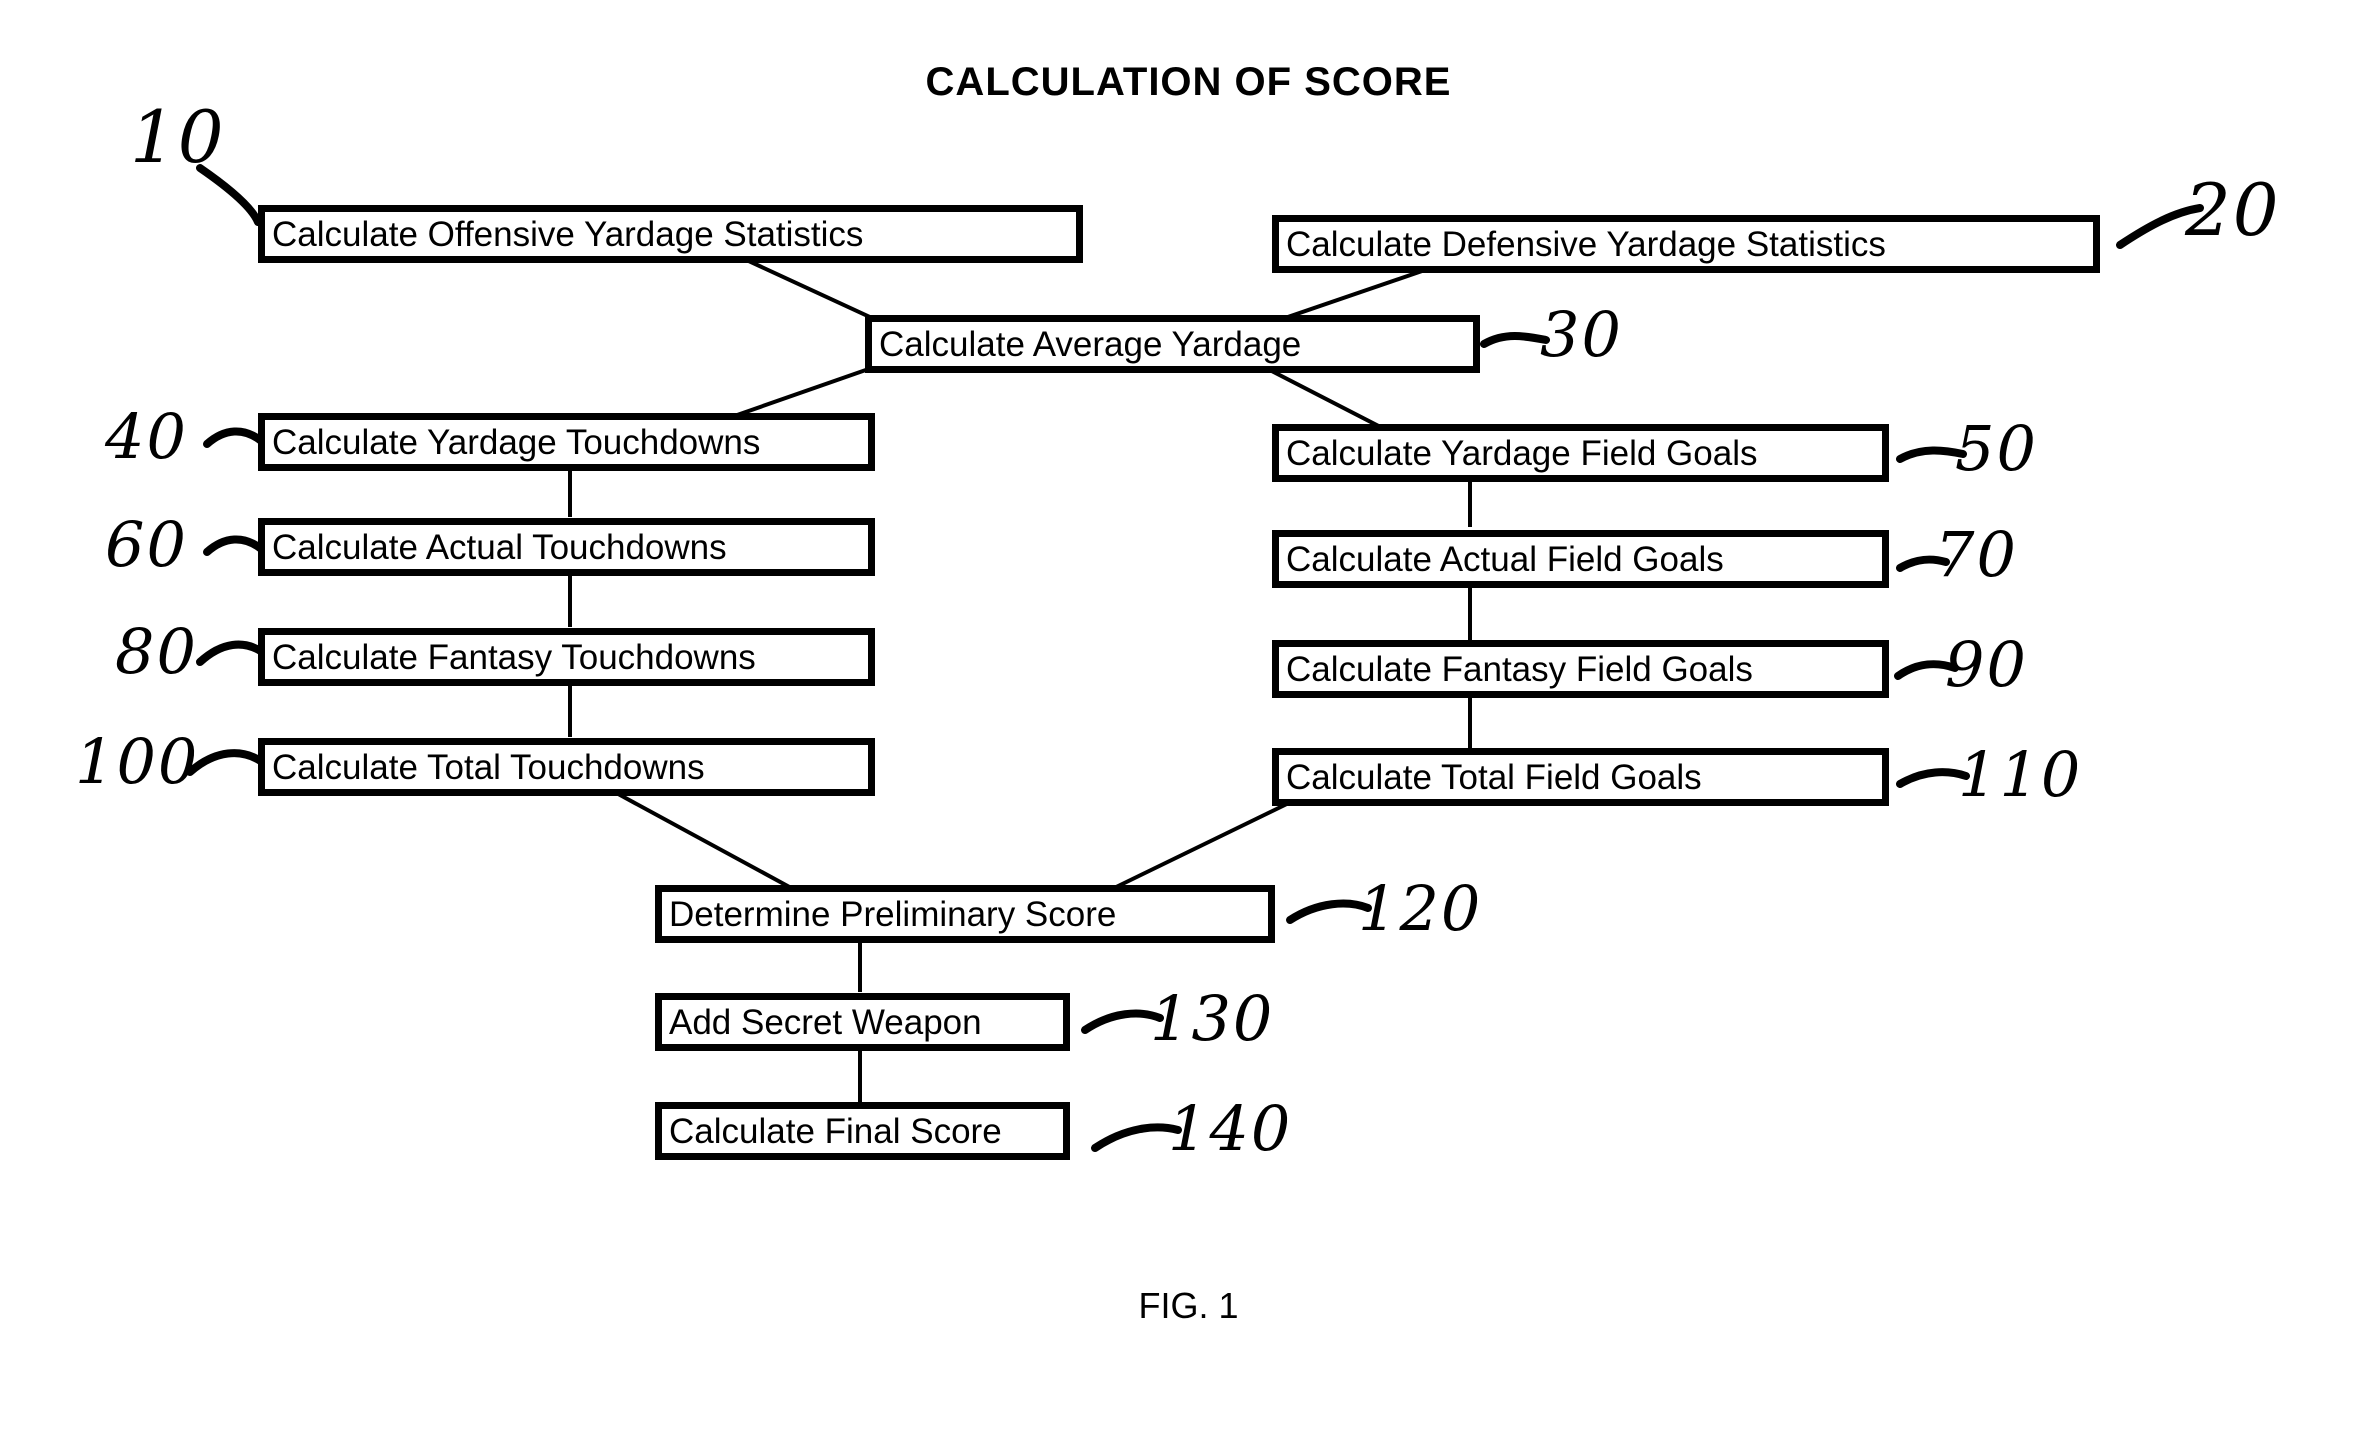 Image resolution: width=2377 pixels, height=1452 pixels. Describe the element at coordinates (1212, 1018) in the screenshot. I see `reference-numeral-130: 130` at that location.